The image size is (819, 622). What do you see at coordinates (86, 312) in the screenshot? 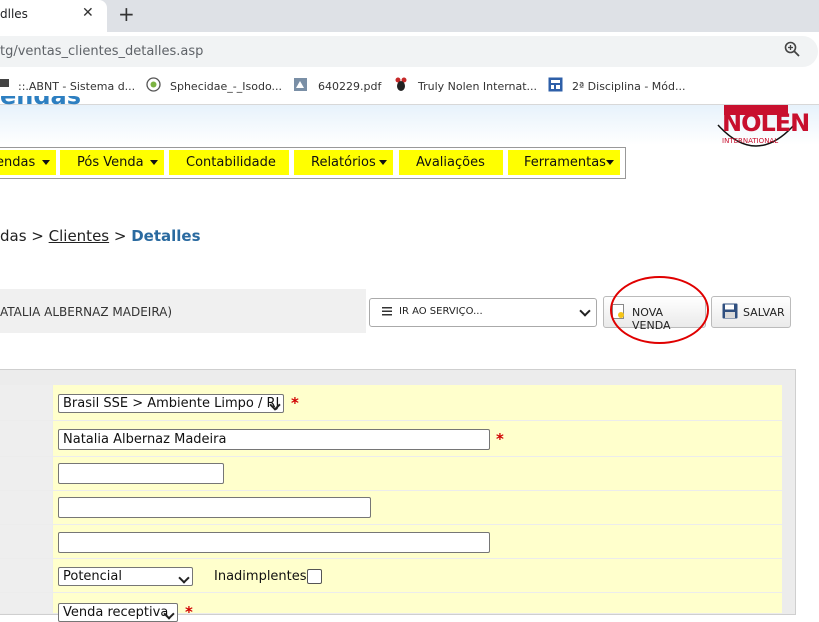
I see `client-name: ATALIA ALBERNAZ MADEIRA)` at bounding box center [86, 312].